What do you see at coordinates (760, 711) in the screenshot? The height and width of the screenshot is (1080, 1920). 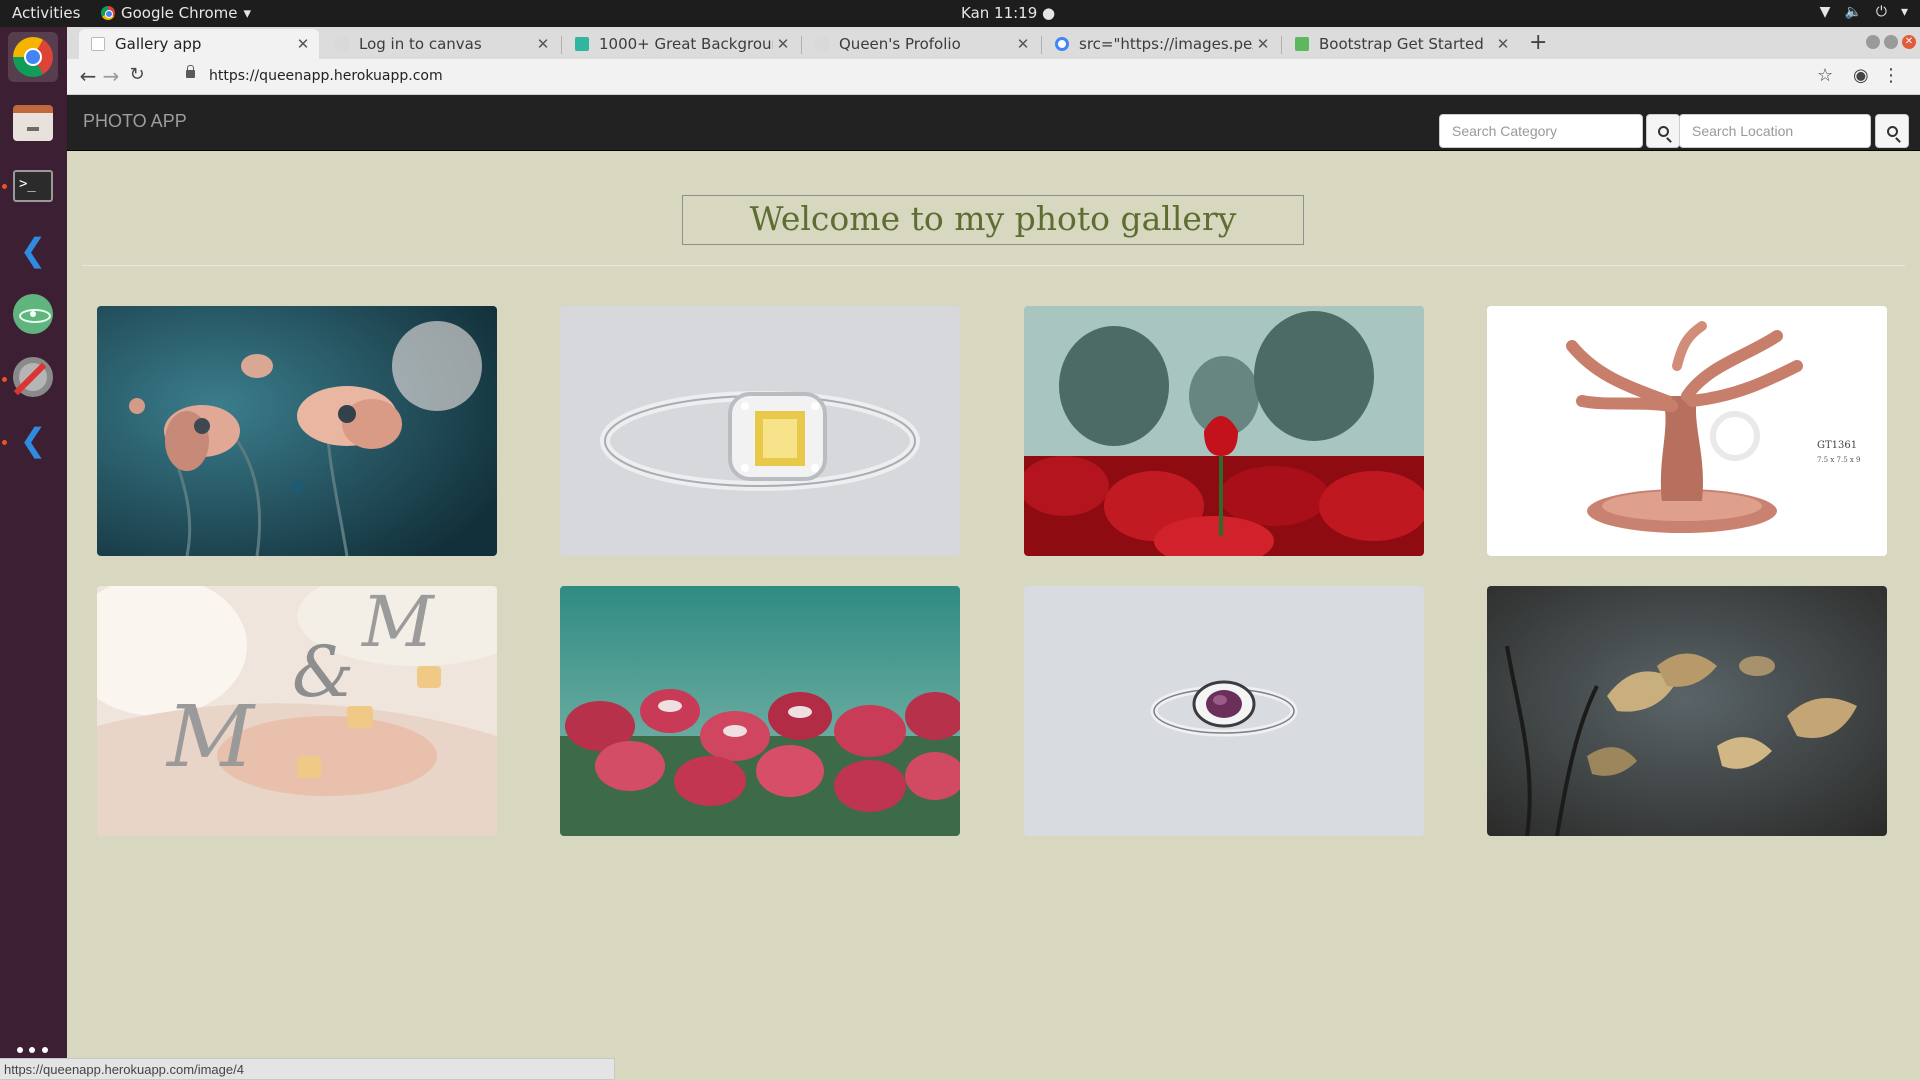 I see `gallery-image-pink-tulips` at bounding box center [760, 711].